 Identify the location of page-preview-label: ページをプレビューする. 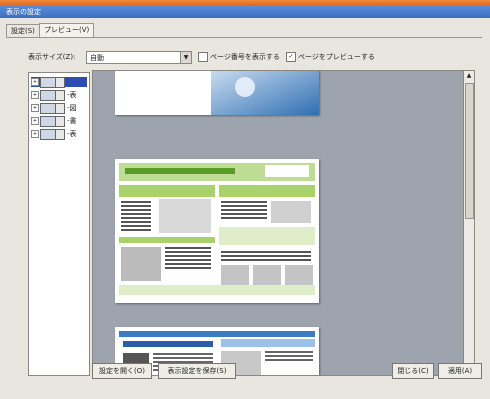
(336, 57).